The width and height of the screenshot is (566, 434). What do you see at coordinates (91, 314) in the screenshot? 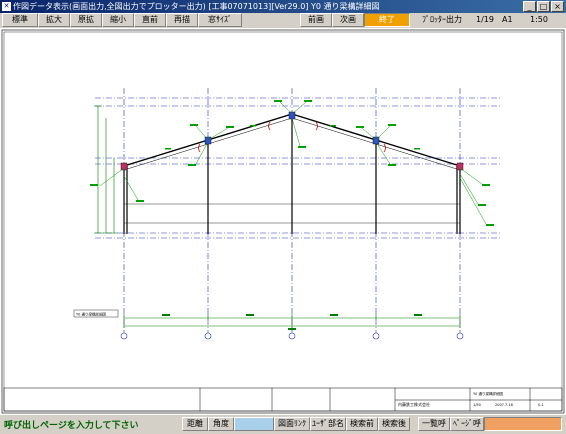
I see `drawing-caption: Y0 通り梁構詳細図` at bounding box center [91, 314].